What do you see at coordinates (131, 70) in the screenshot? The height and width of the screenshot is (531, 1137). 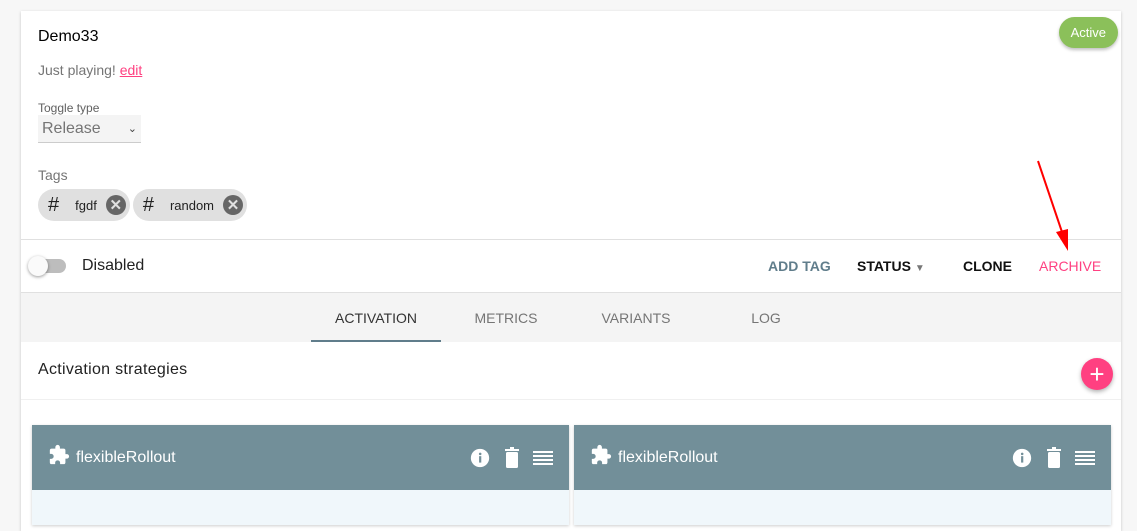 I see `edit-link: edit` at bounding box center [131, 70].